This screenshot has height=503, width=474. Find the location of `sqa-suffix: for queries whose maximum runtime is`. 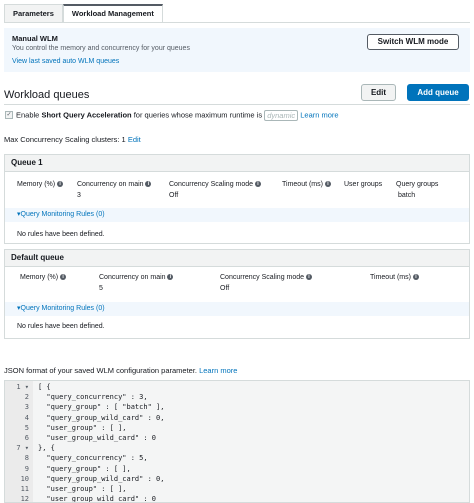

sqa-suffix: for queries whose maximum runtime is is located at coordinates (198, 115).